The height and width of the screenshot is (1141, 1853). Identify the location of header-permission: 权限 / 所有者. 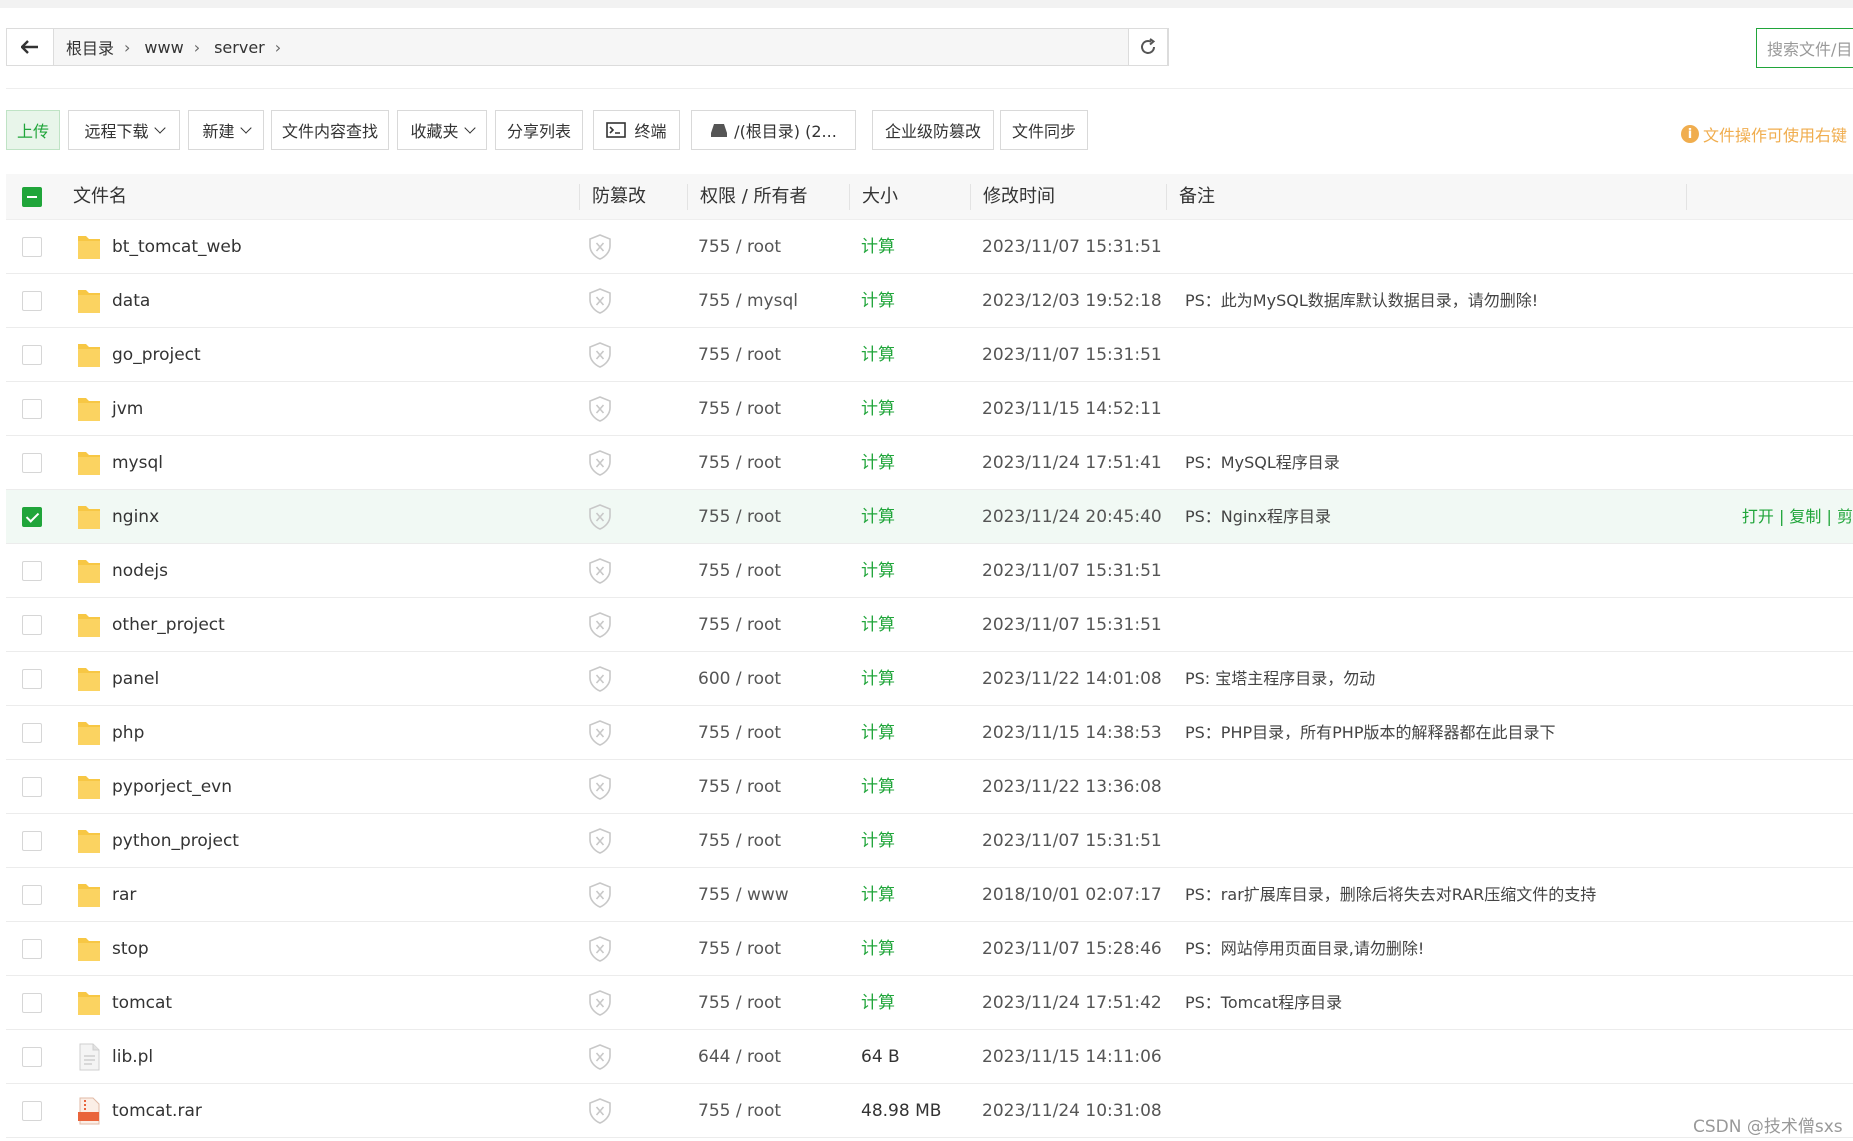
(754, 197).